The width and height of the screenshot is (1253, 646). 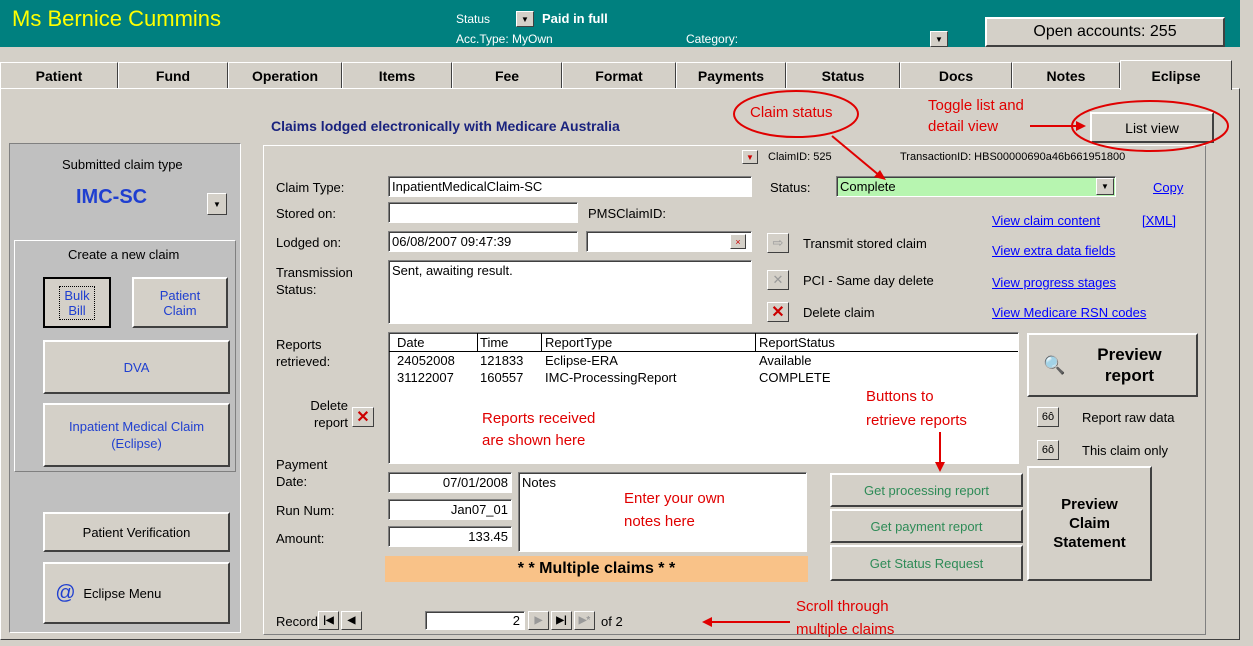 I want to click on annotation-claim-status: Claim status, so click(x=791, y=112).